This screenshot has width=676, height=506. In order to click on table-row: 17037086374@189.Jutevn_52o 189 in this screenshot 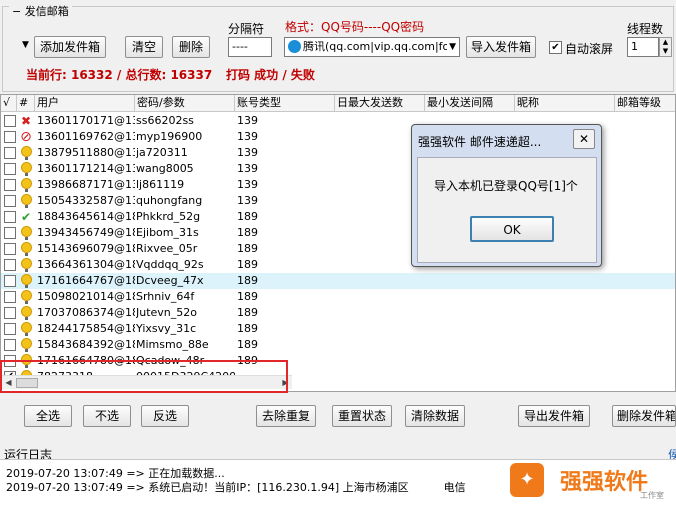, I will do `click(338, 313)`.